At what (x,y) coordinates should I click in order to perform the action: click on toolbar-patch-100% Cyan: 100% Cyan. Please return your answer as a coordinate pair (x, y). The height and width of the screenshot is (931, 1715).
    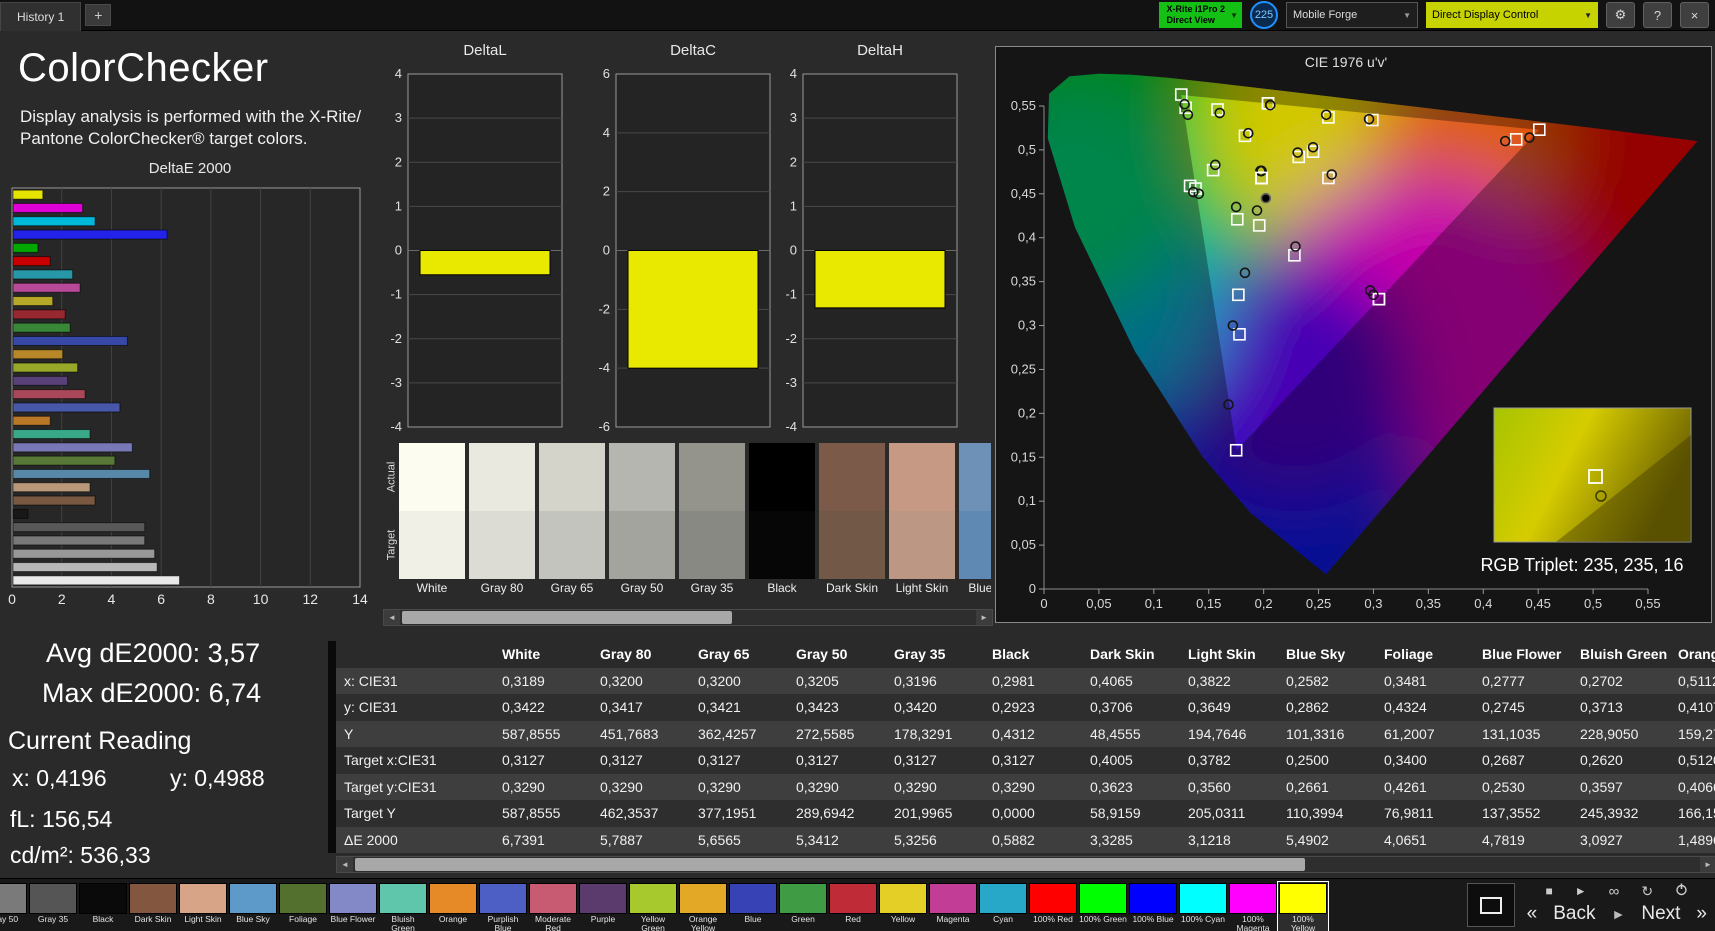
    Looking at the image, I should click on (1203, 906).